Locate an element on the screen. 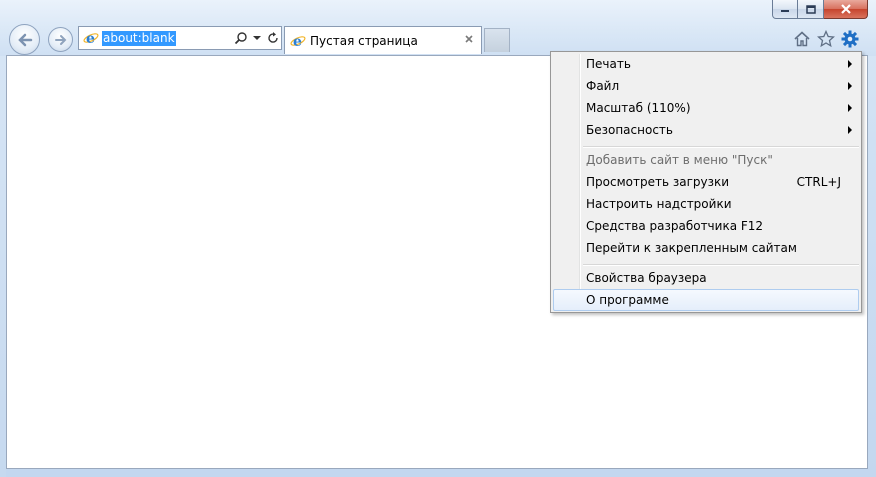 Image resolution: width=876 pixels, height=477 pixels. menu-item-zoom: Масштаб (110%) is located at coordinates (706, 108).